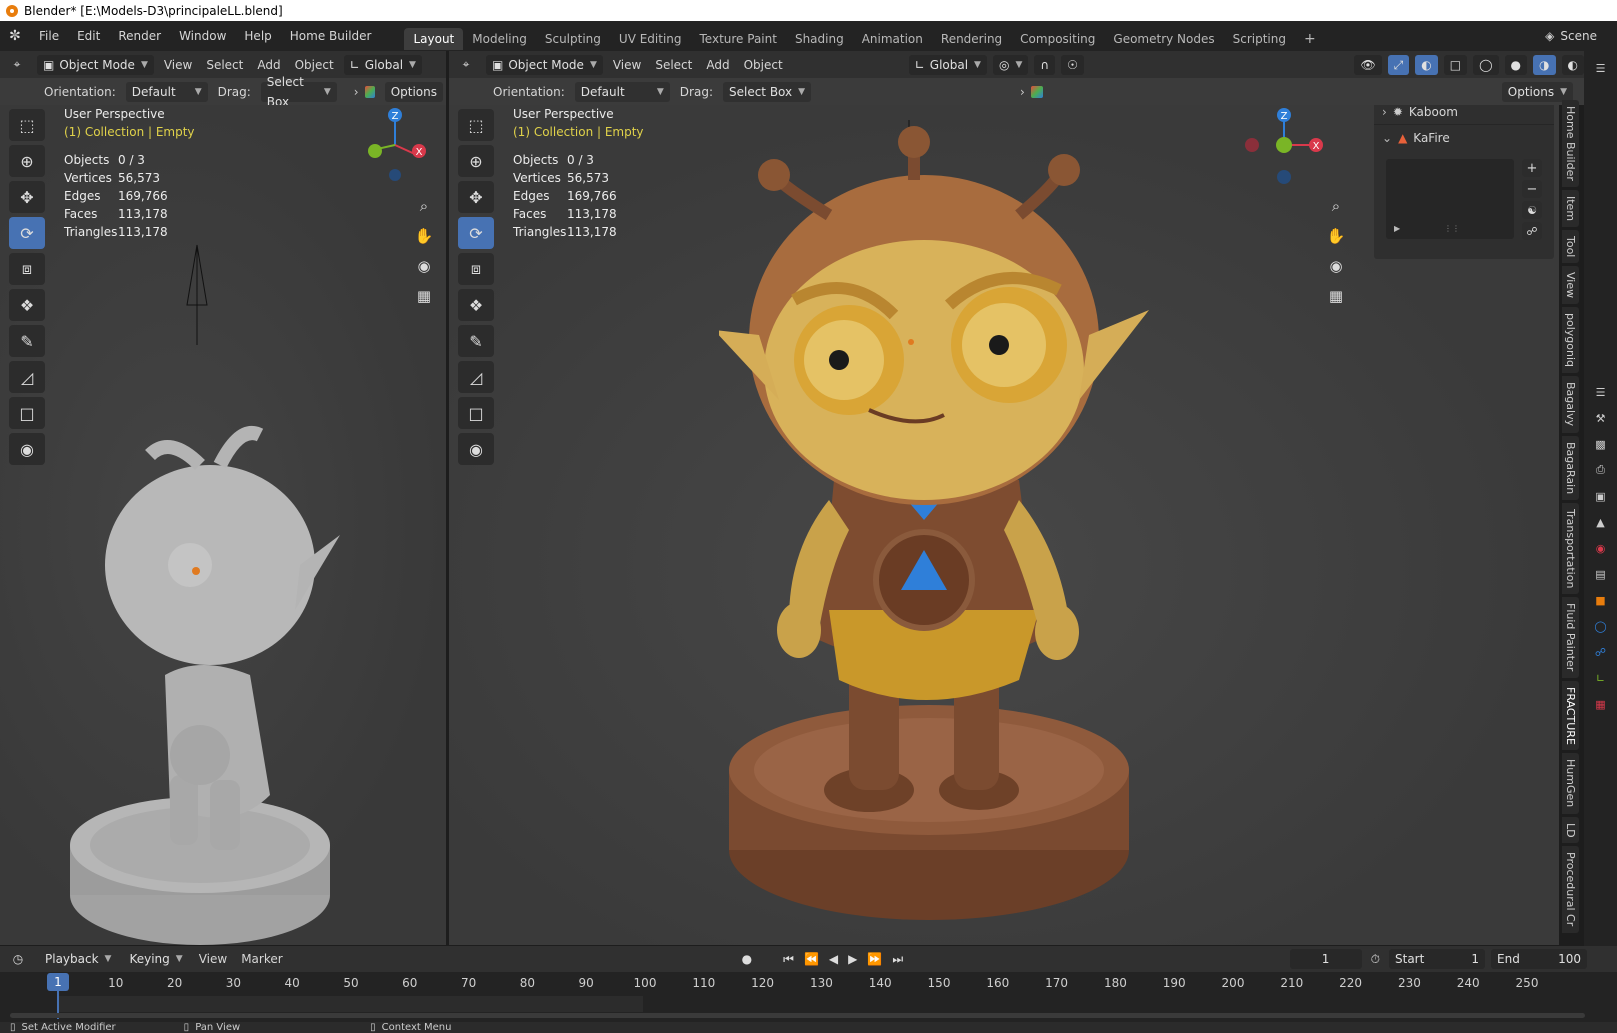  What do you see at coordinates (1601, 418) in the screenshot?
I see `tool-settings-icon: ⚒` at bounding box center [1601, 418].